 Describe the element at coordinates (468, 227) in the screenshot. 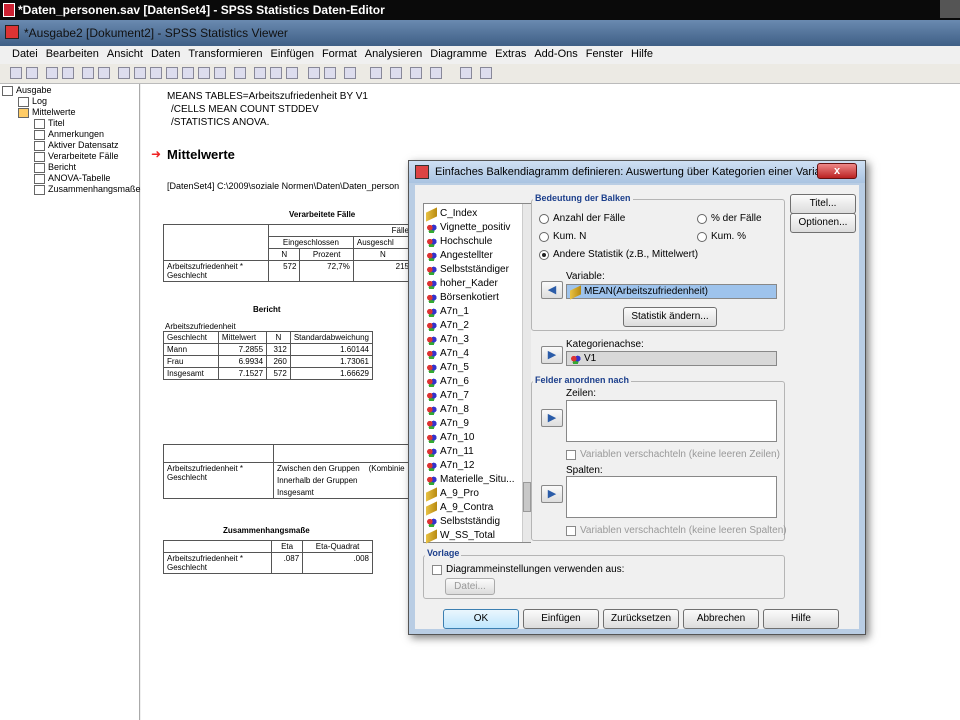

I see `variable-list-item: Vignette_positiv` at that location.